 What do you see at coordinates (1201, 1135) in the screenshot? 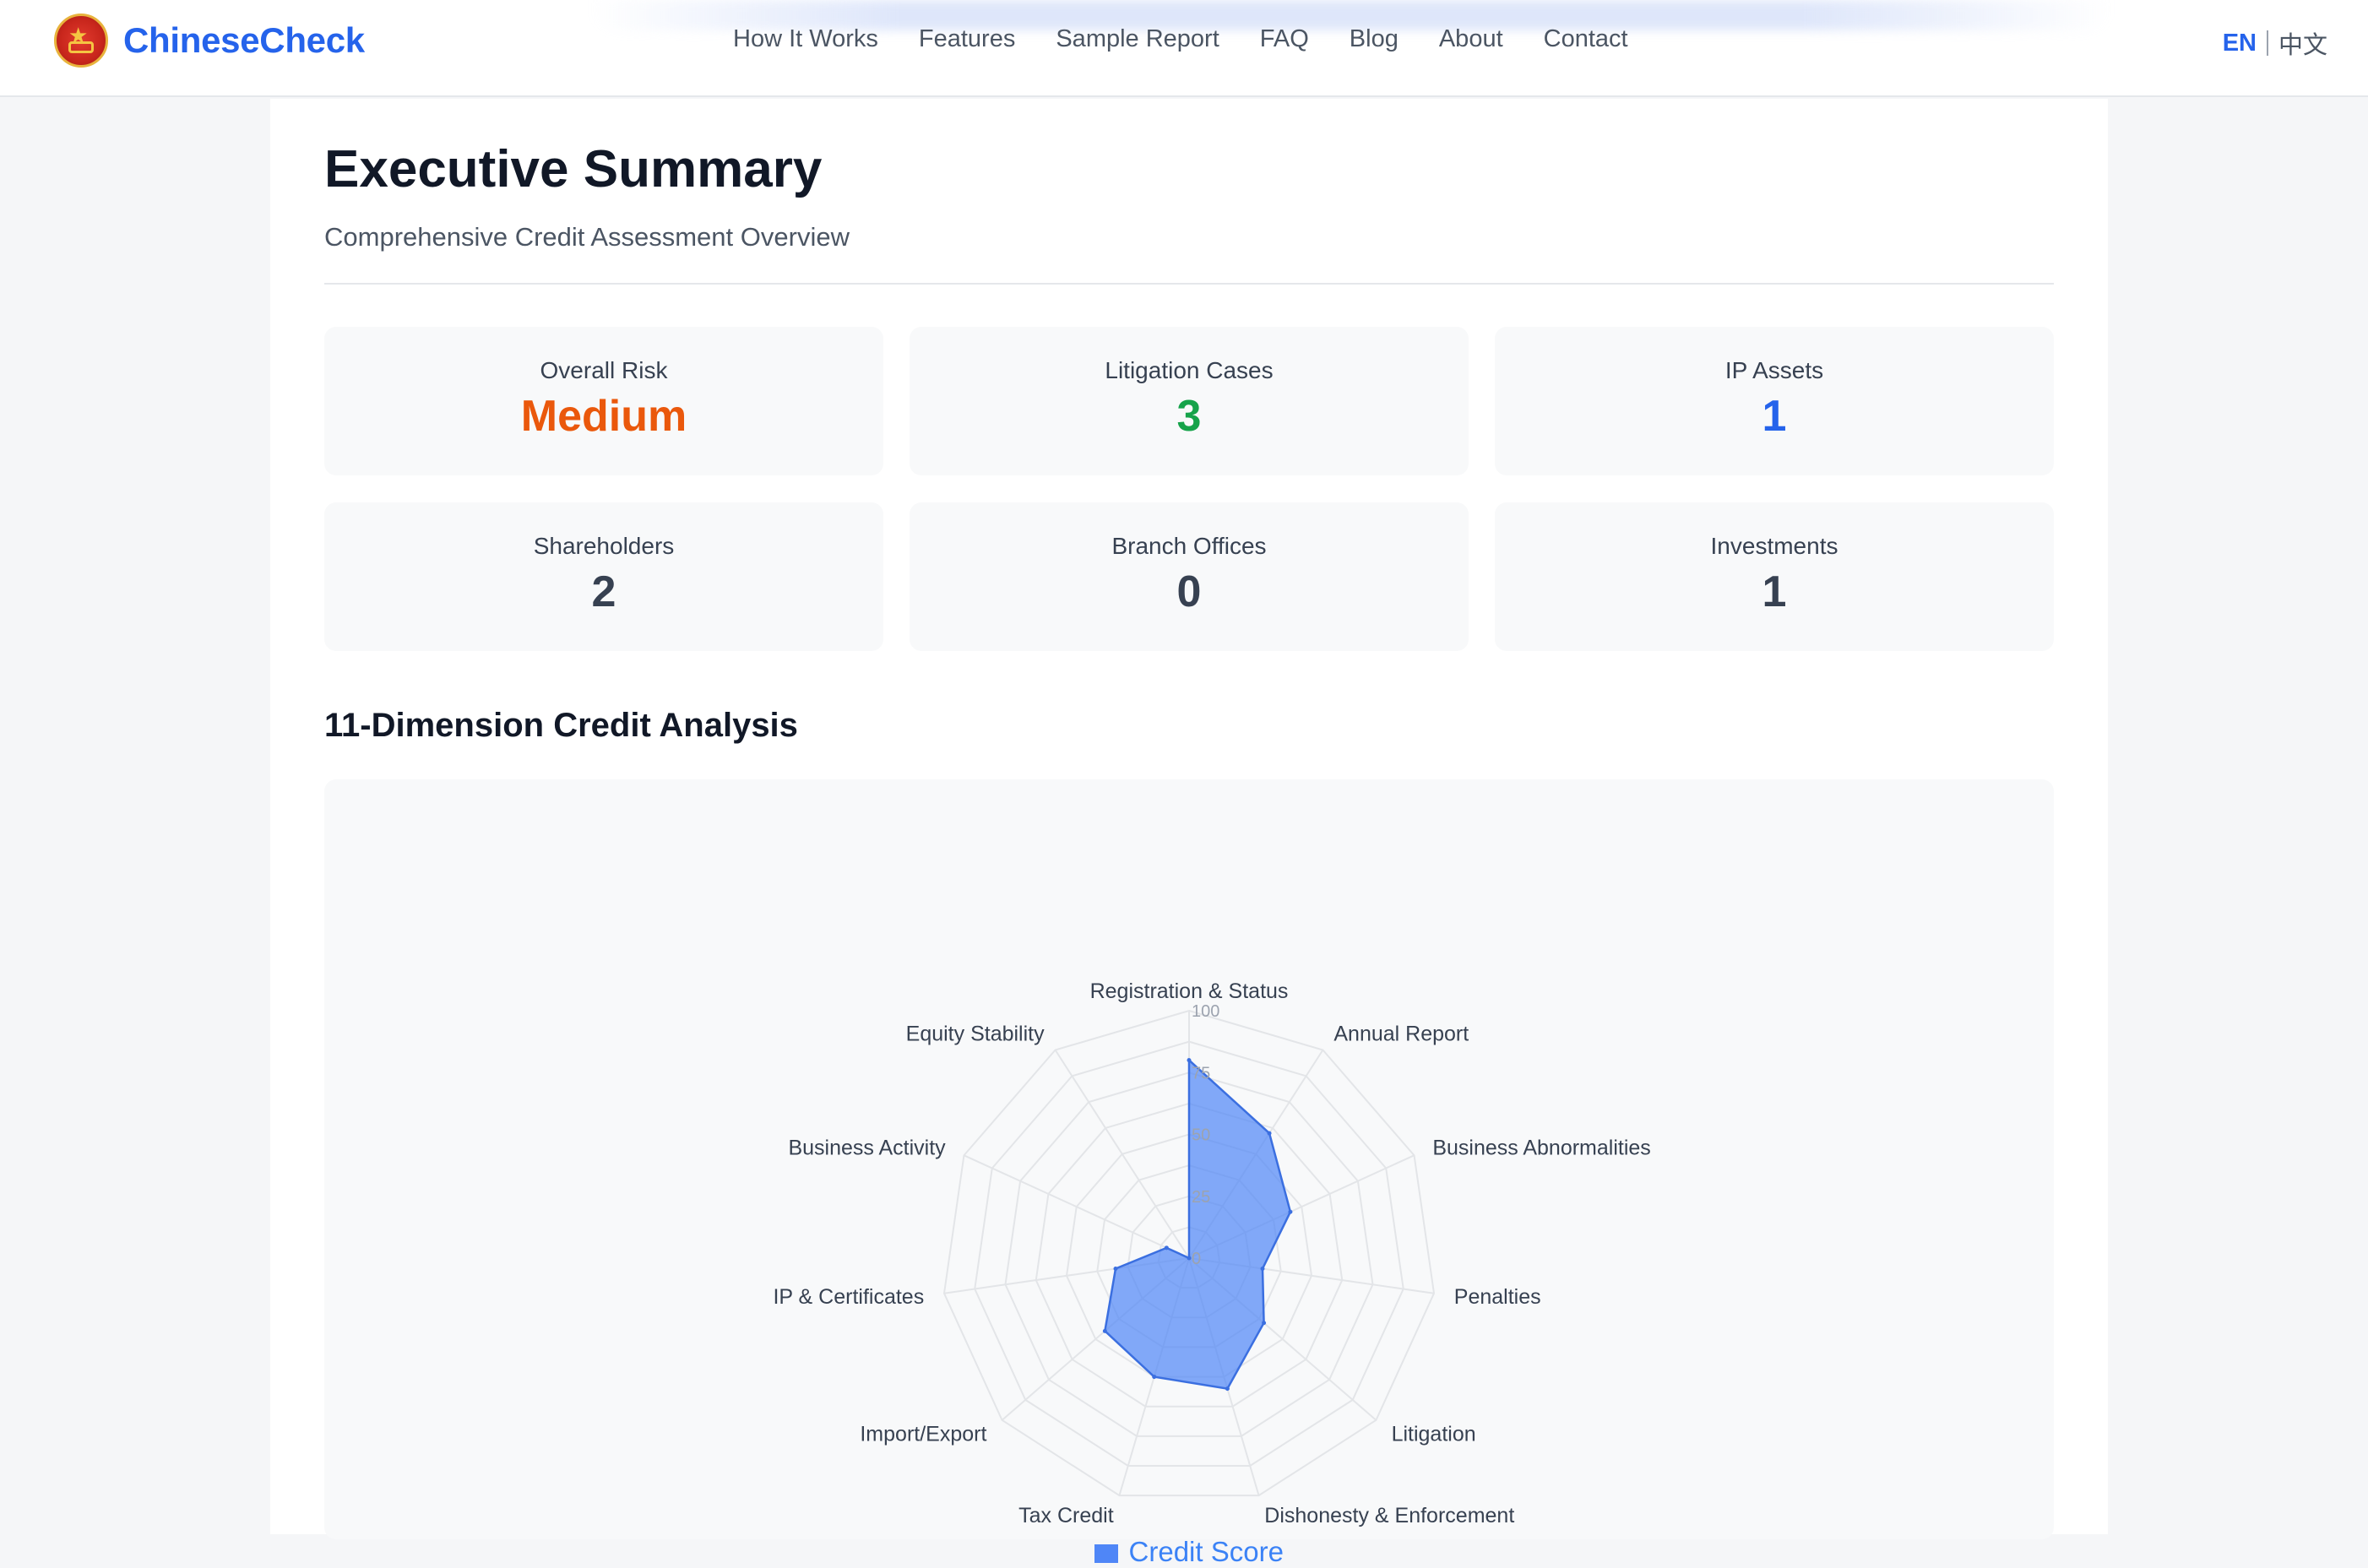
I see `radar-tick-label: 50` at bounding box center [1201, 1135].